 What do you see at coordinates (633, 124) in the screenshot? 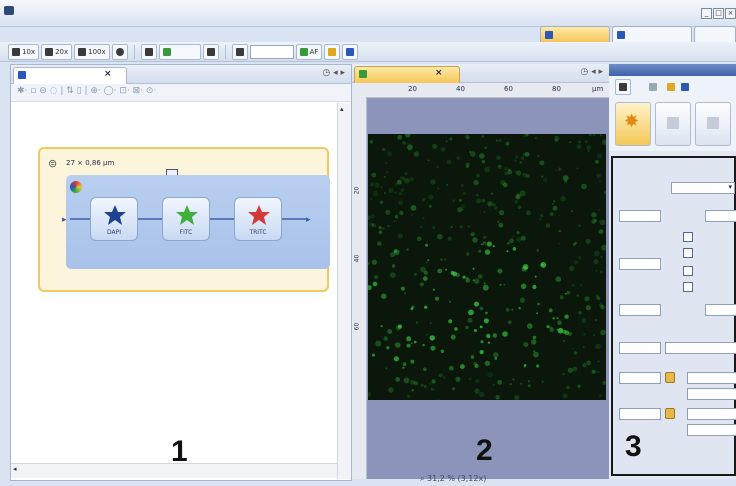
I see `illumination-button: ✸` at bounding box center [633, 124].